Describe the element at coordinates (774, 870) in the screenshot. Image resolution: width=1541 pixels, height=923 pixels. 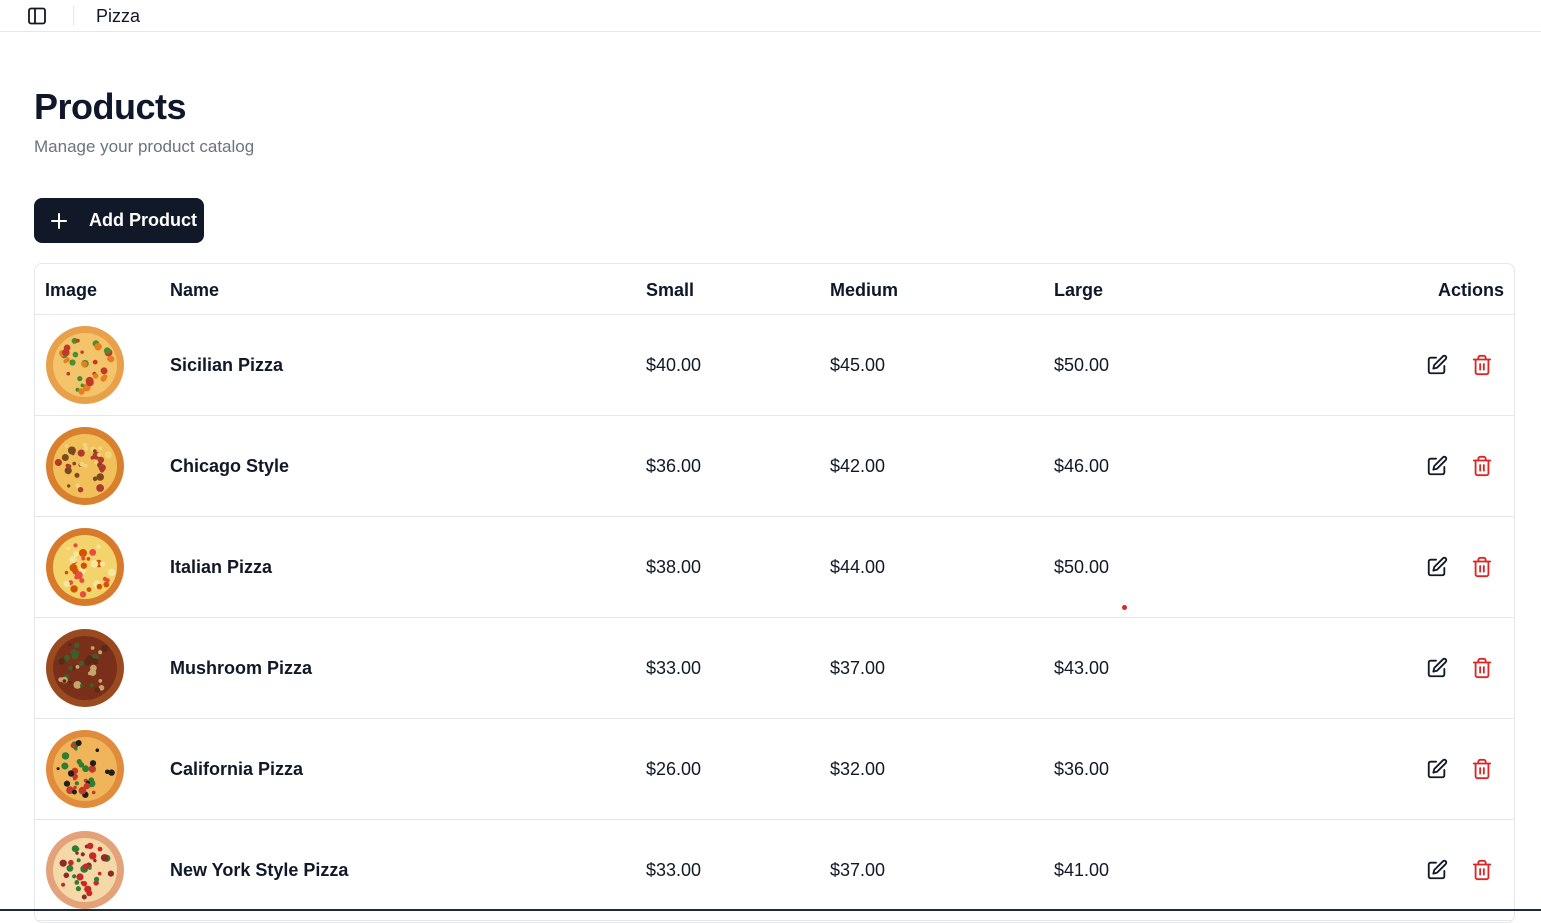
I see `table-row: New York Style Pizza $33.00 $37.00 $41.00` at that location.